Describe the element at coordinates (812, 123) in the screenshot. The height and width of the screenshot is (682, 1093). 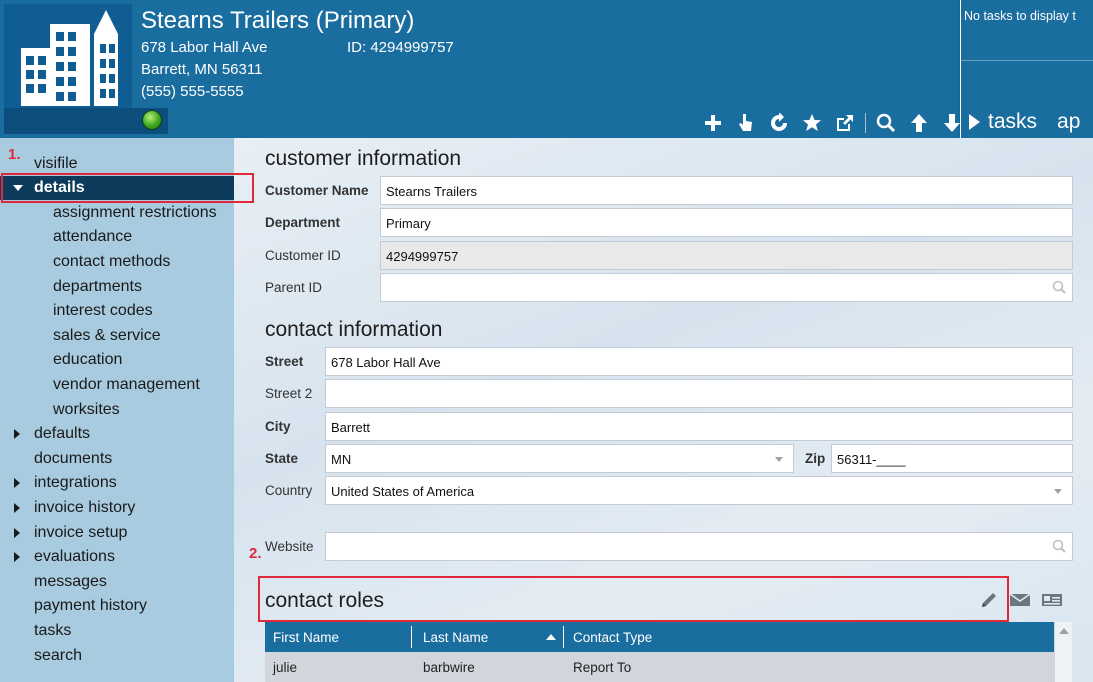
I see `star-icon` at that location.